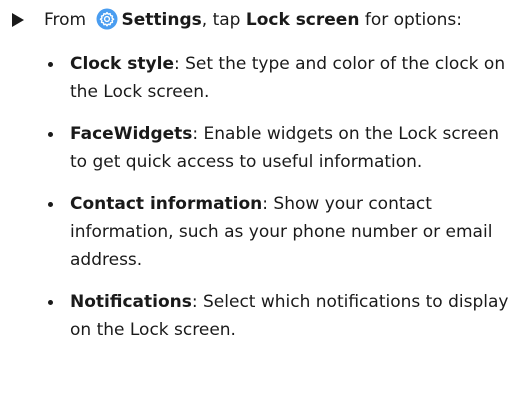 This screenshot has height=401, width=523. I want to click on intro-rest: for options:, so click(413, 20).